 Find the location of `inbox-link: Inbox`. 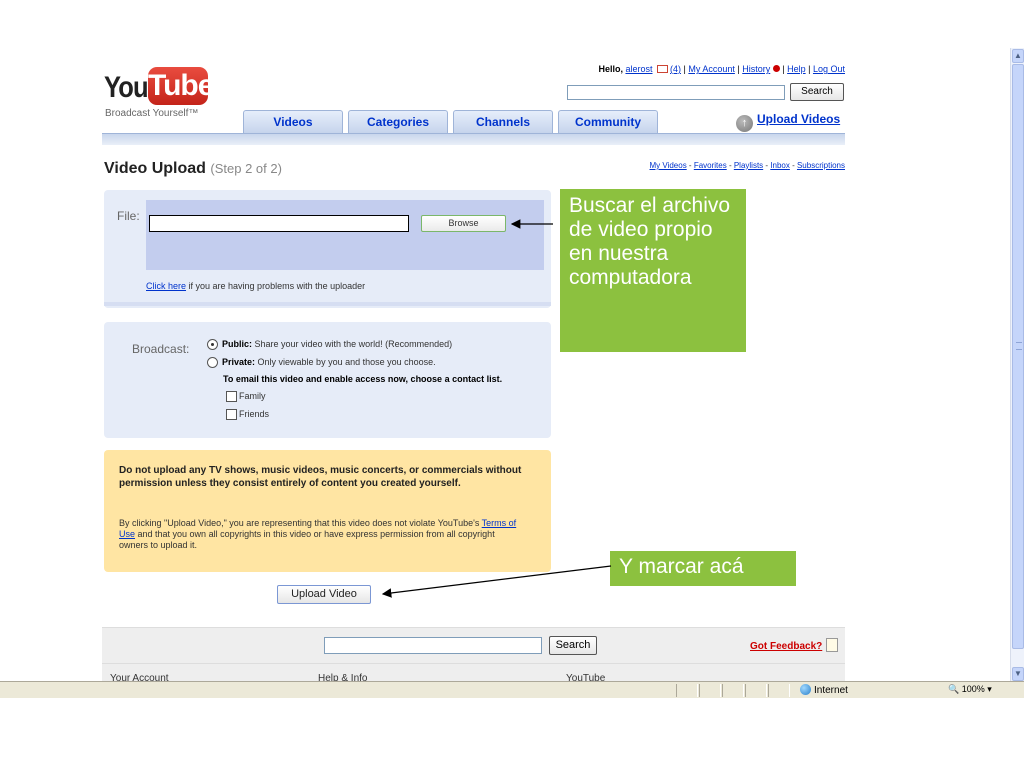

inbox-link: Inbox is located at coordinates (780, 165).